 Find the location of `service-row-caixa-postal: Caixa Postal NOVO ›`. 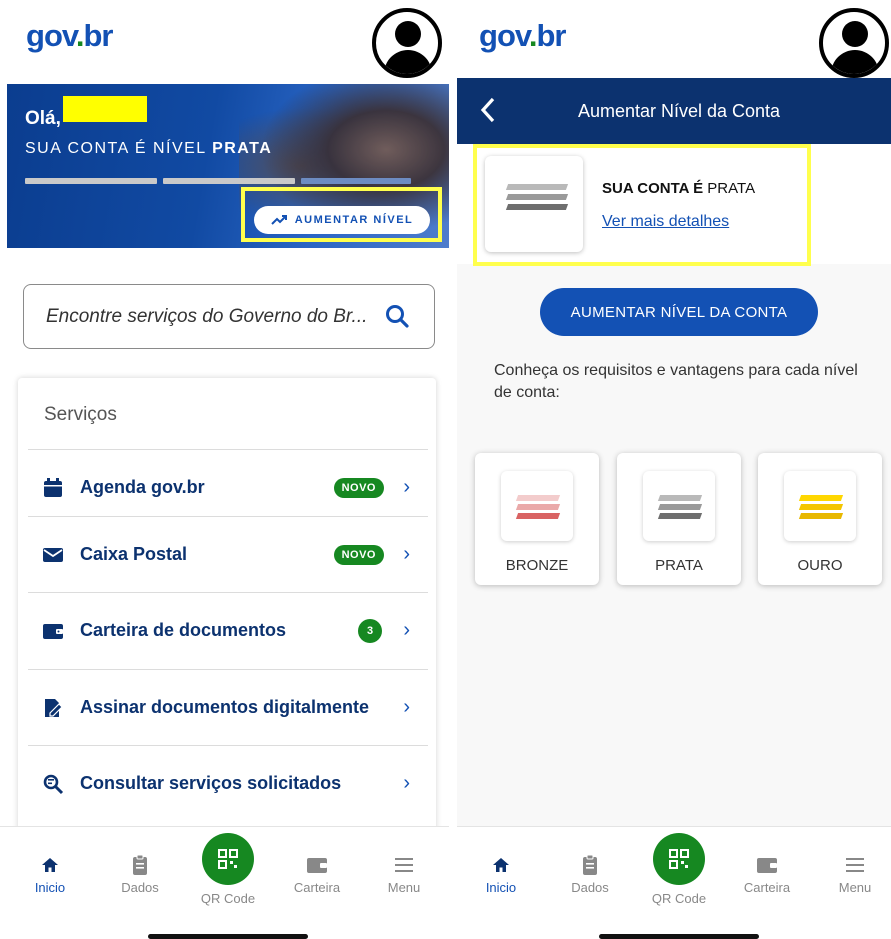

service-row-caixa-postal: Caixa Postal NOVO › is located at coordinates (228, 554).